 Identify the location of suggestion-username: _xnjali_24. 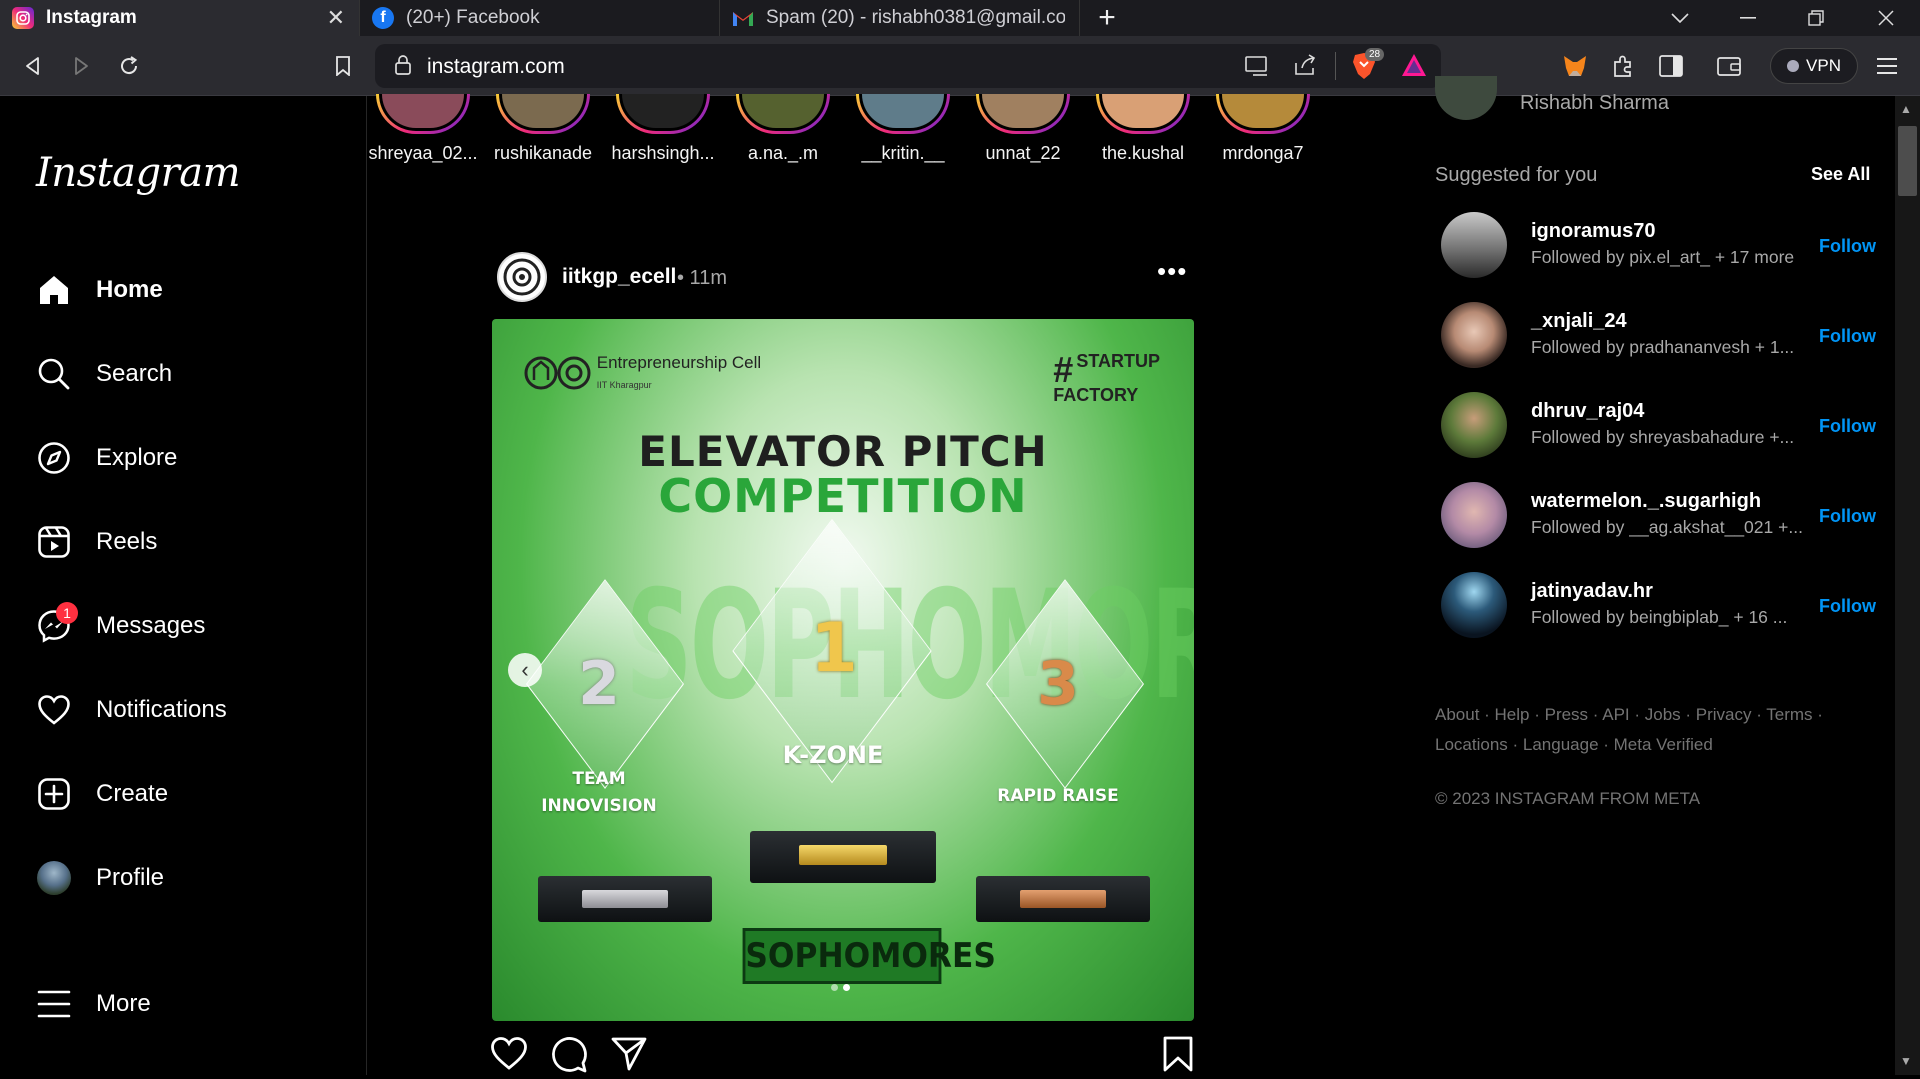
(1579, 321).